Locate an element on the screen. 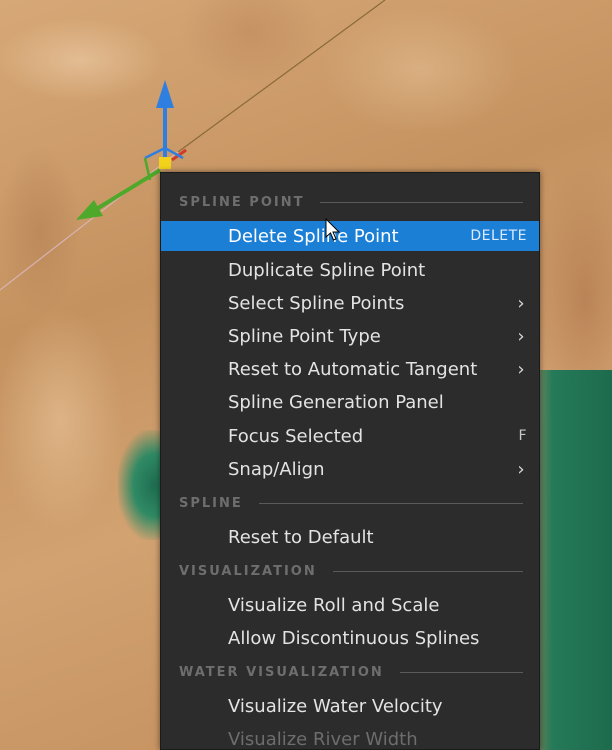 The image size is (612, 750). menu-item-visualize-river-width: Visualize River Width is located at coordinates (350, 737).